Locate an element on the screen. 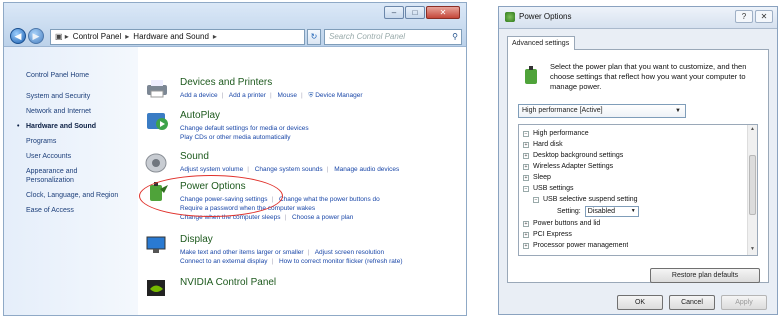  section-title: Display is located at coordinates (291, 240).